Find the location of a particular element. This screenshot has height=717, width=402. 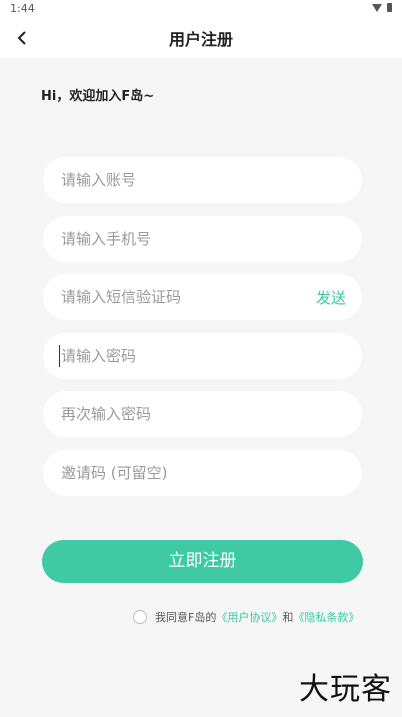

account-field is located at coordinates (202, 180).